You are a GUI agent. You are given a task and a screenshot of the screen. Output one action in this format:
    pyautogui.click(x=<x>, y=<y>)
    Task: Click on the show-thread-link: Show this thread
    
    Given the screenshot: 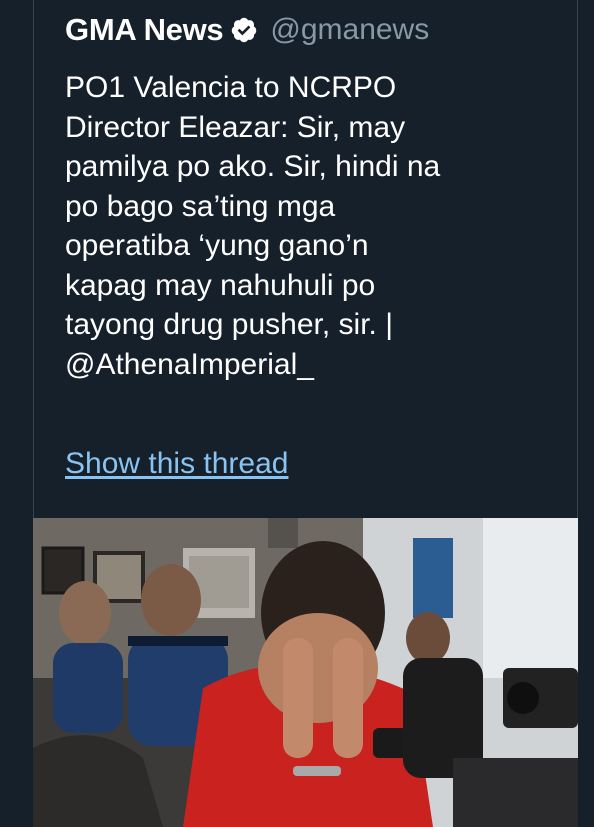 What is the action you would take?
    pyautogui.click(x=176, y=464)
    